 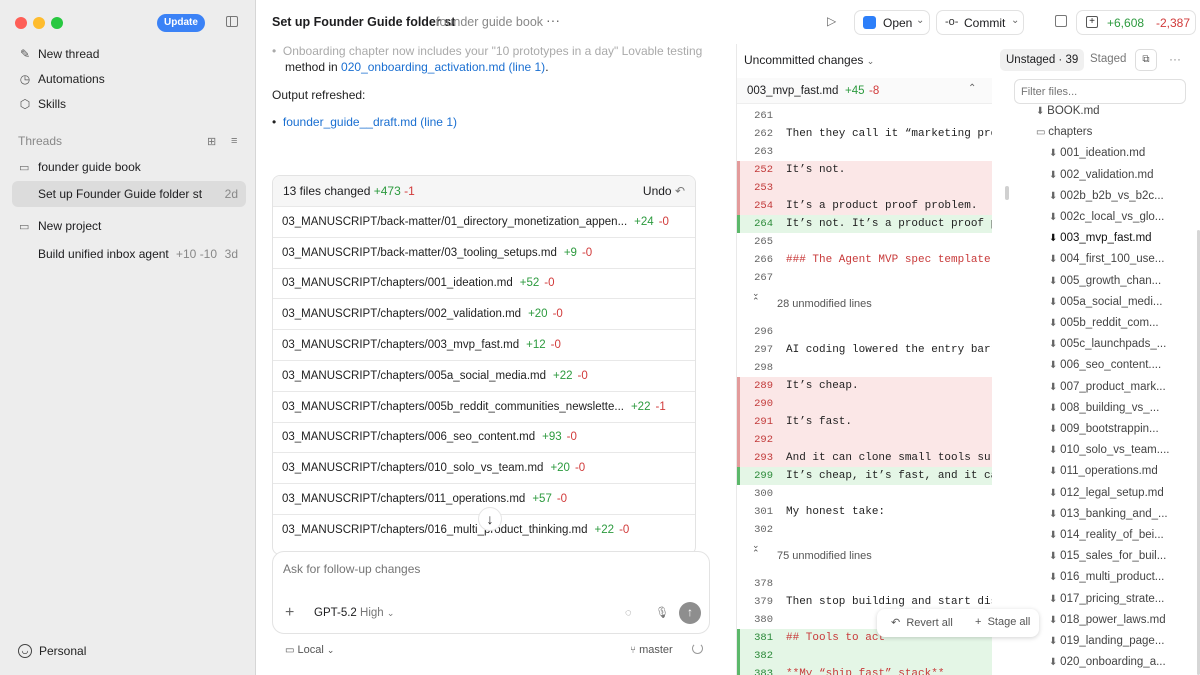 I want to click on commit-button: -o- Commit ⌄, so click(x=980, y=22).